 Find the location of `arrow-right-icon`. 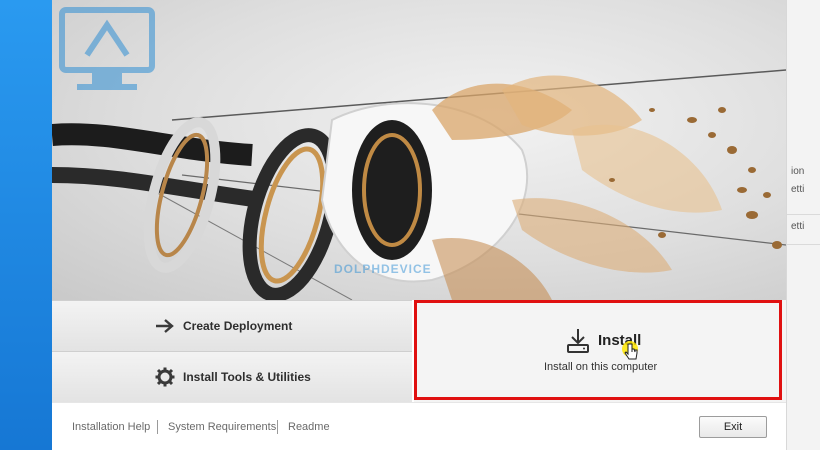

arrow-right-icon is located at coordinates (165, 326).